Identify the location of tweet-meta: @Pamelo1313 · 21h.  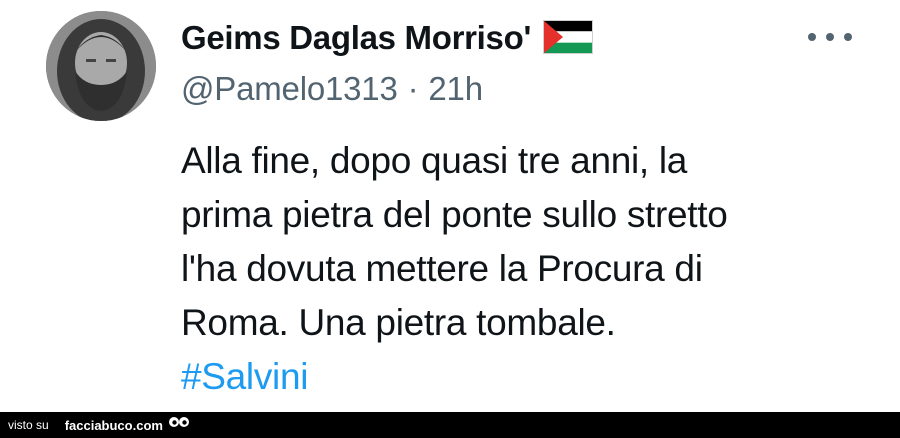
(332, 89).